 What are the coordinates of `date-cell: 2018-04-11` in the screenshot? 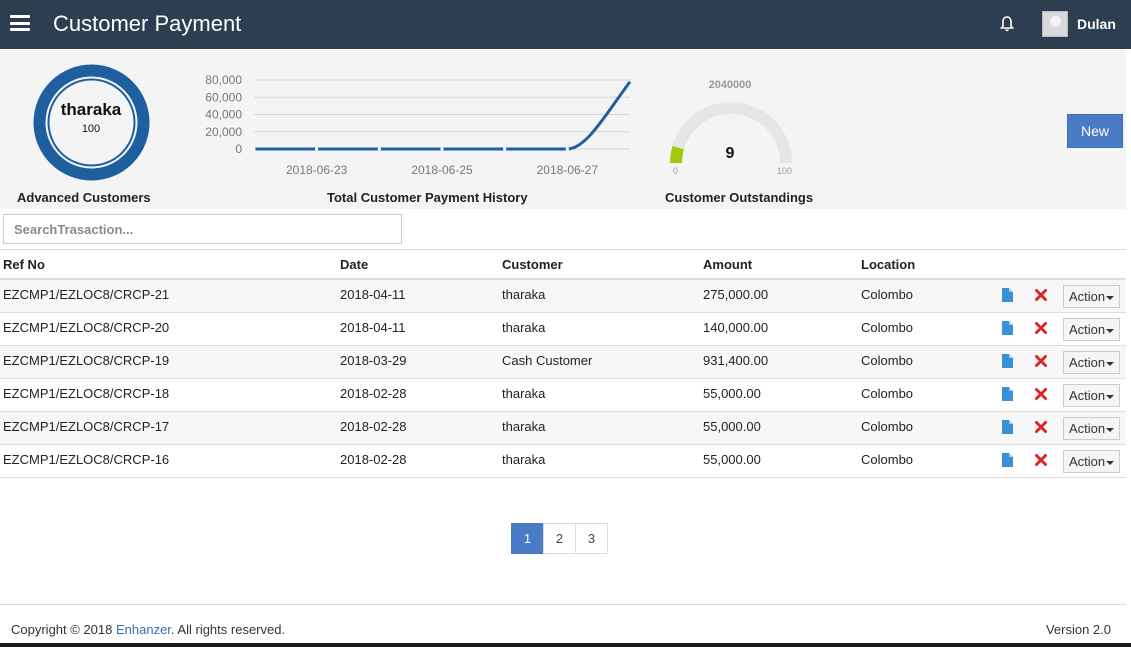 It's located at (373, 294).